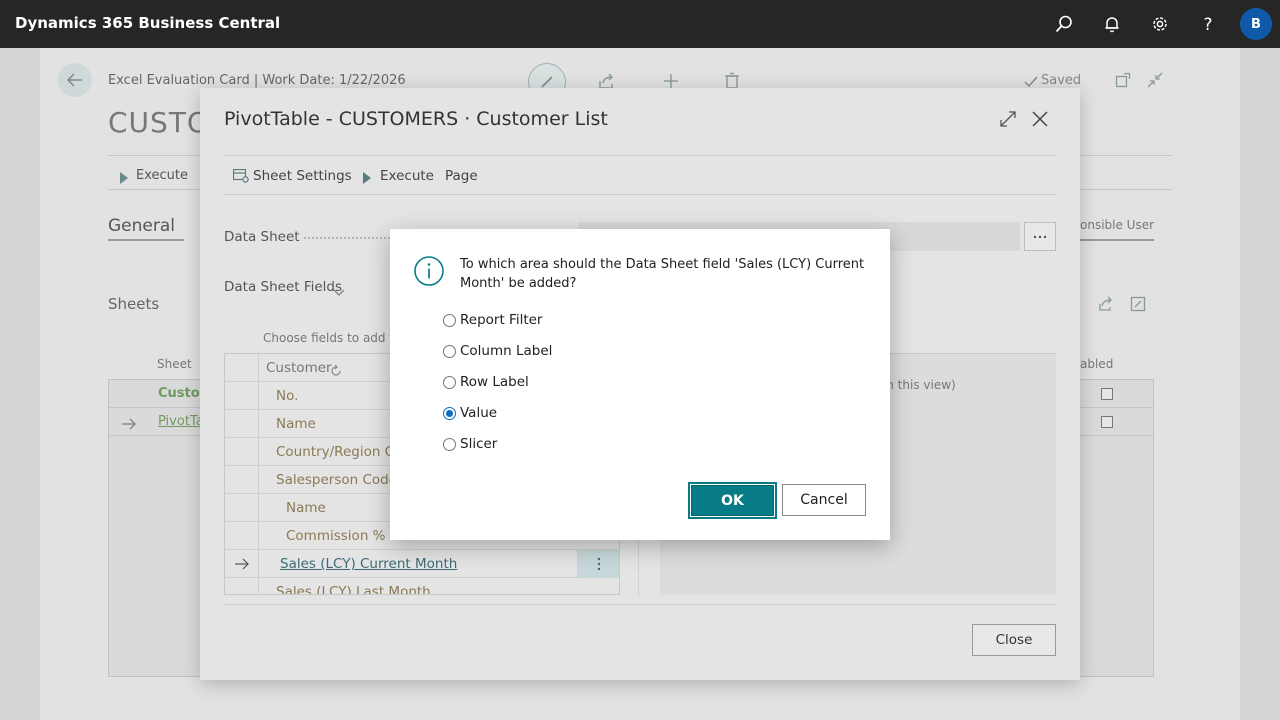 This screenshot has height=720, width=1280. I want to click on radio-slicer, so click(449, 444).